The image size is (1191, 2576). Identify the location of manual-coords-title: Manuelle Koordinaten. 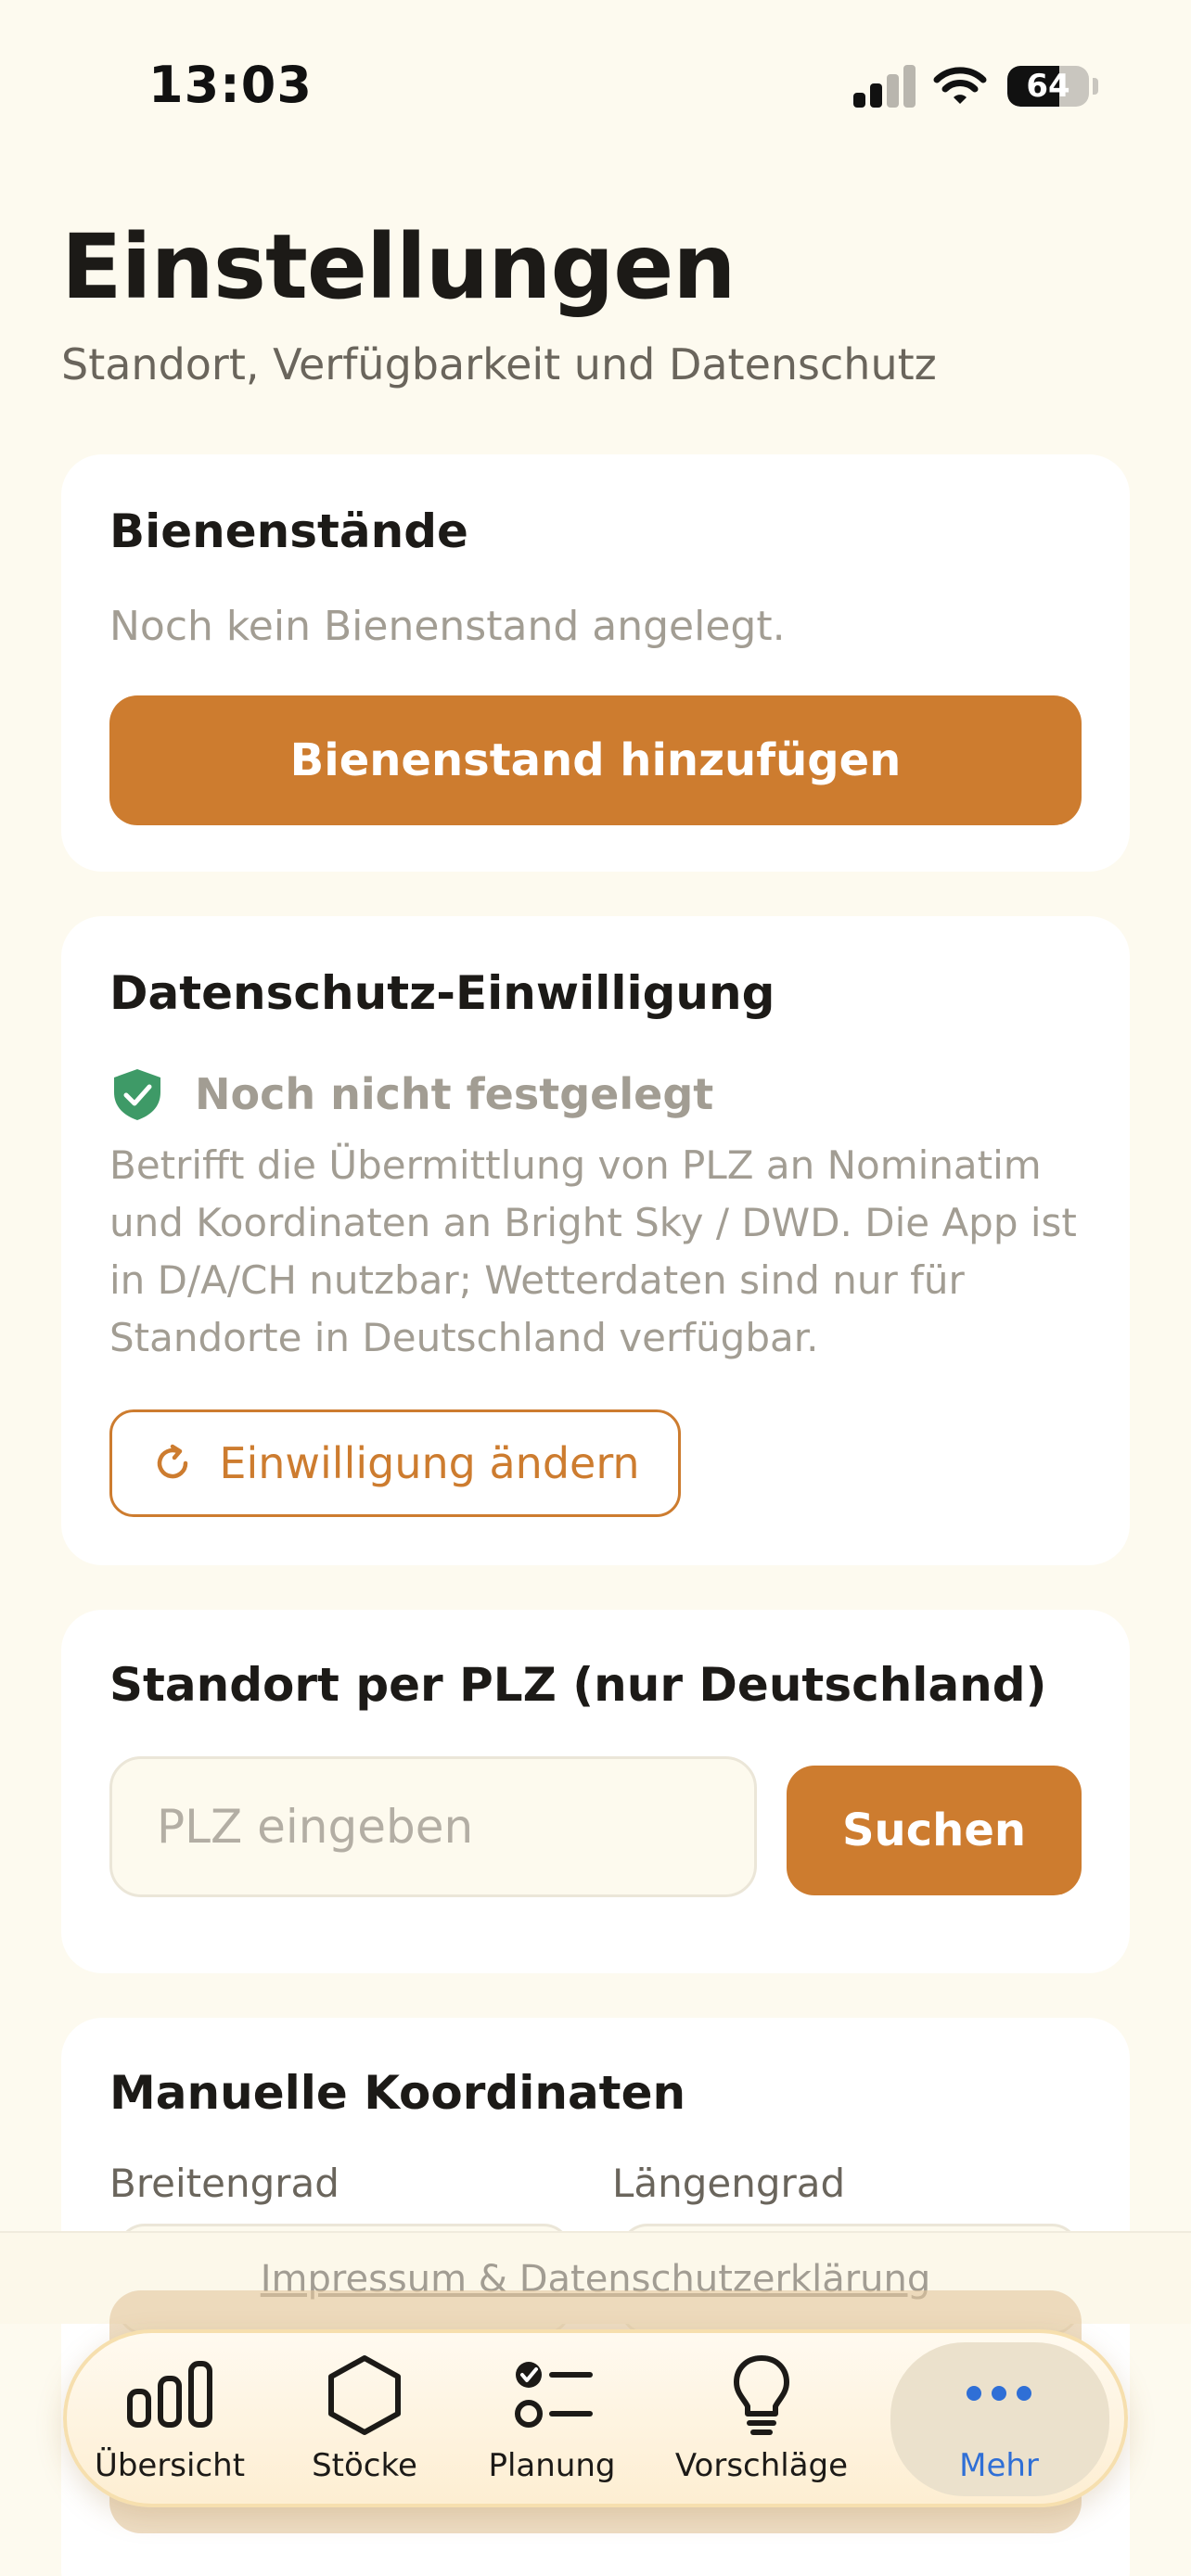
(398, 2093).